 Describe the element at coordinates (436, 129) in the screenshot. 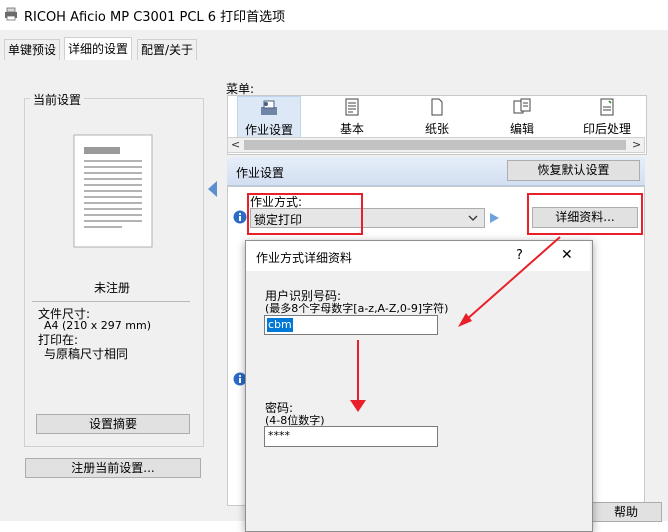

I see `menu-item-label: 纸张` at that location.